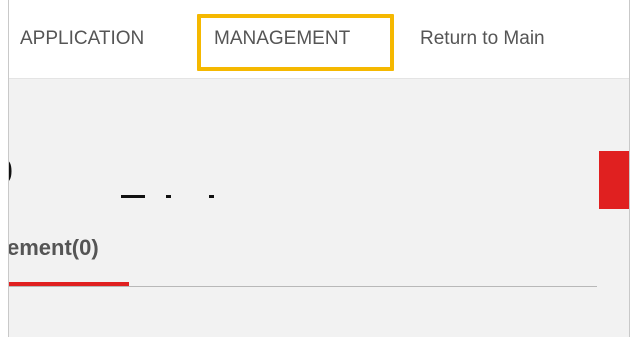 The width and height of the screenshot is (634, 337). I want to click on loading-dash, so click(133, 196).